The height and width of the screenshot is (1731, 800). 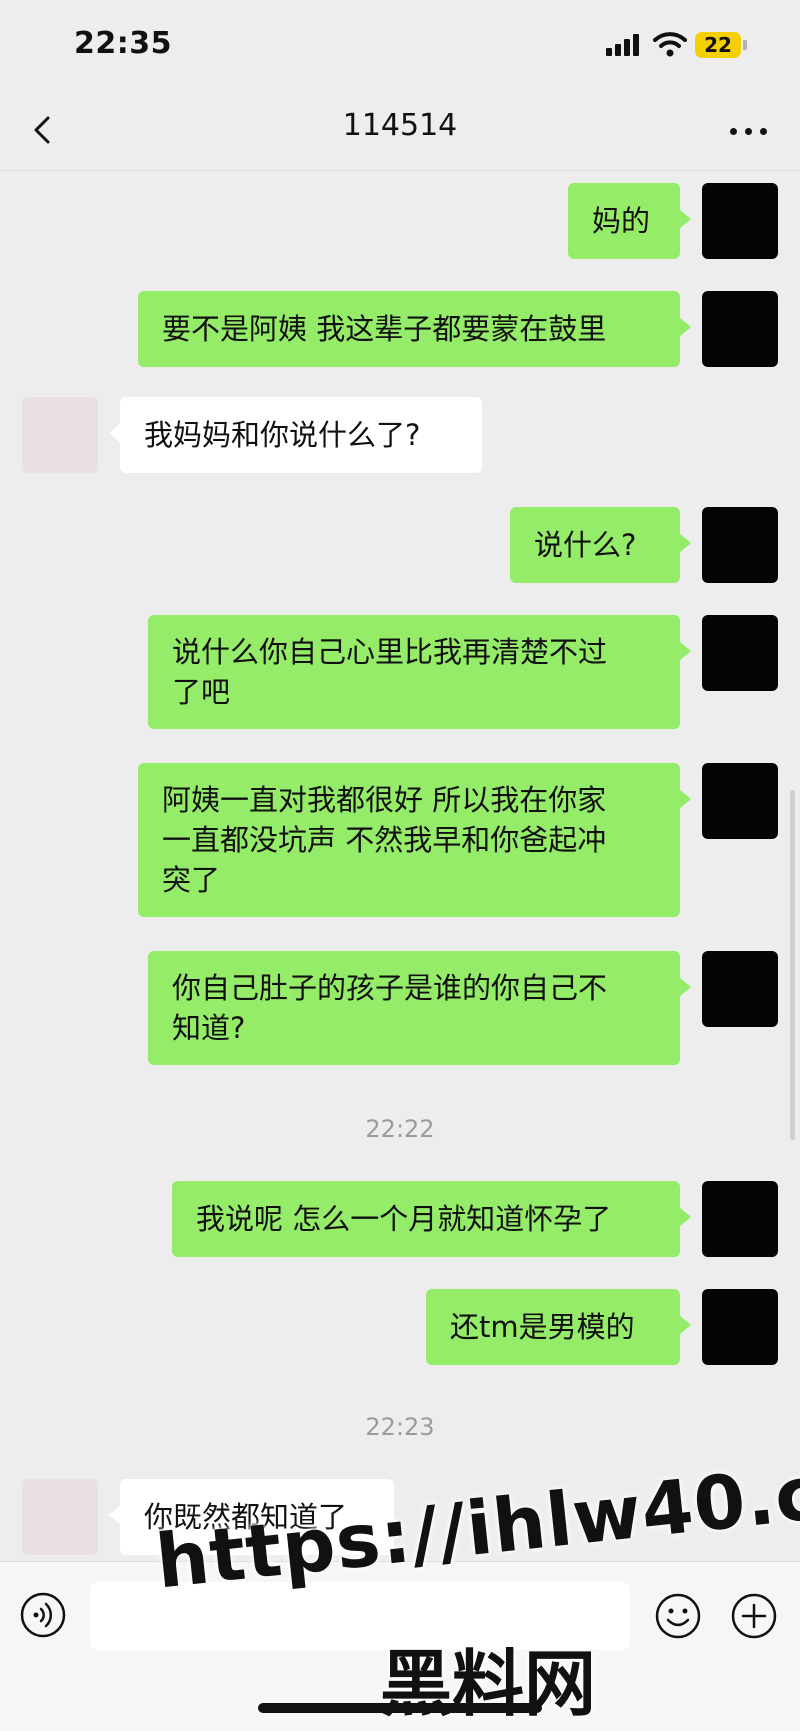 I want to click on message-line: 突了, so click(x=191, y=880).